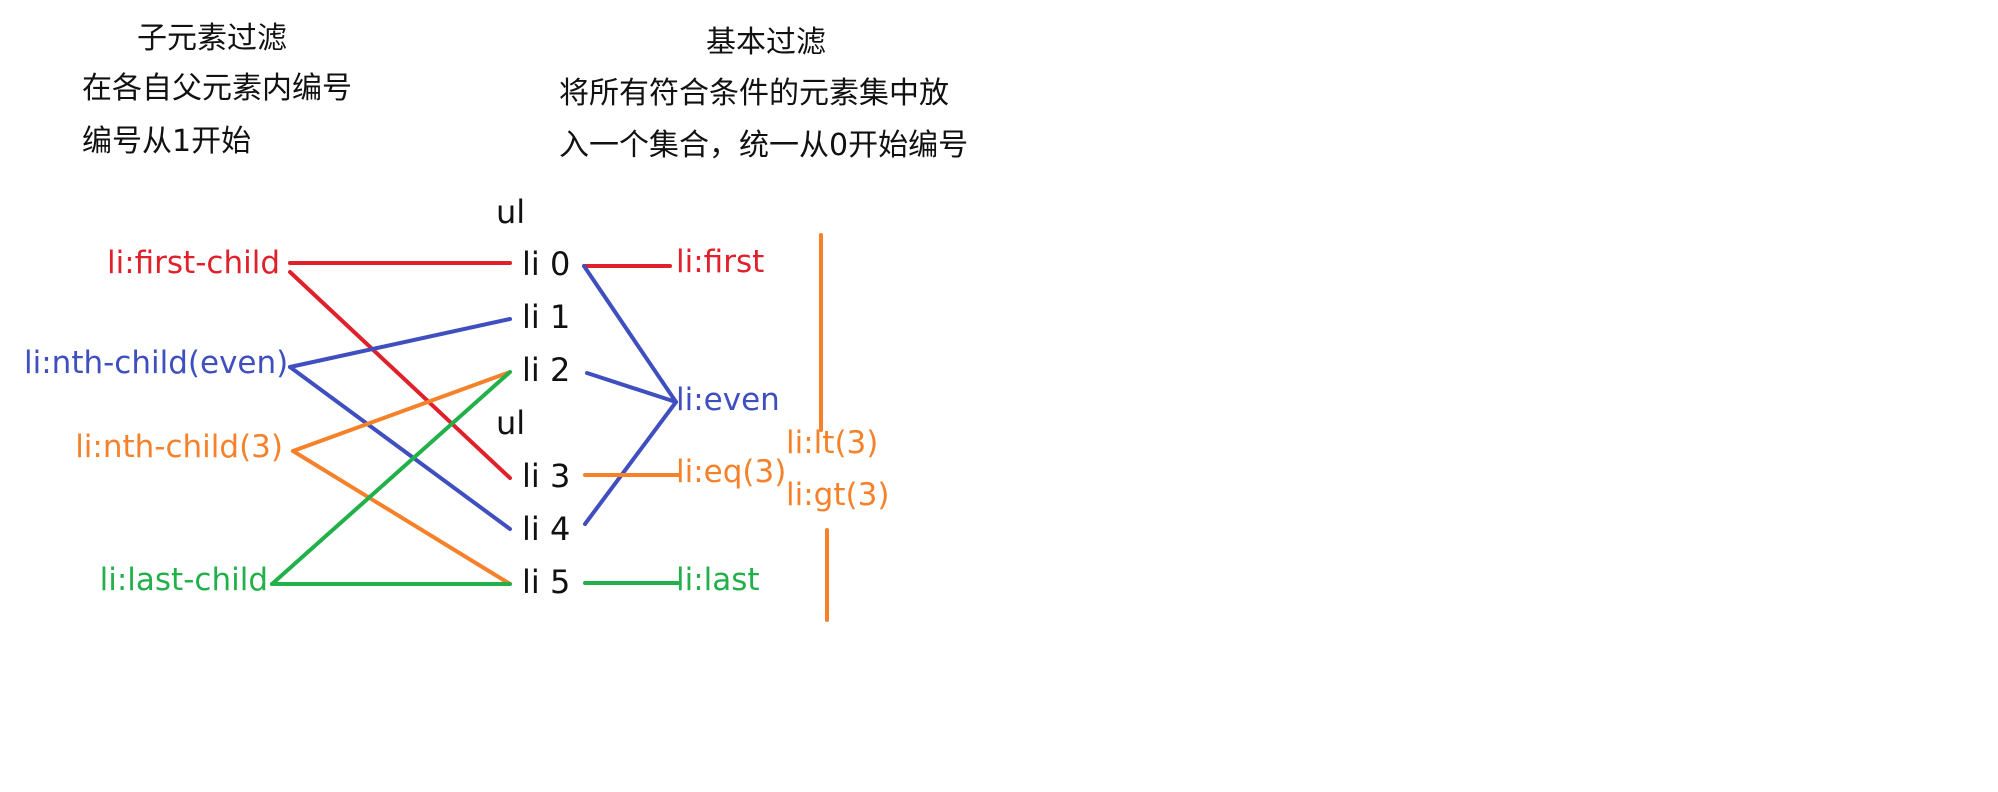 This screenshot has width=1998, height=792. Describe the element at coordinates (179, 447) in the screenshot. I see `selector-nth-child-3: li:nth-child(3)` at that location.